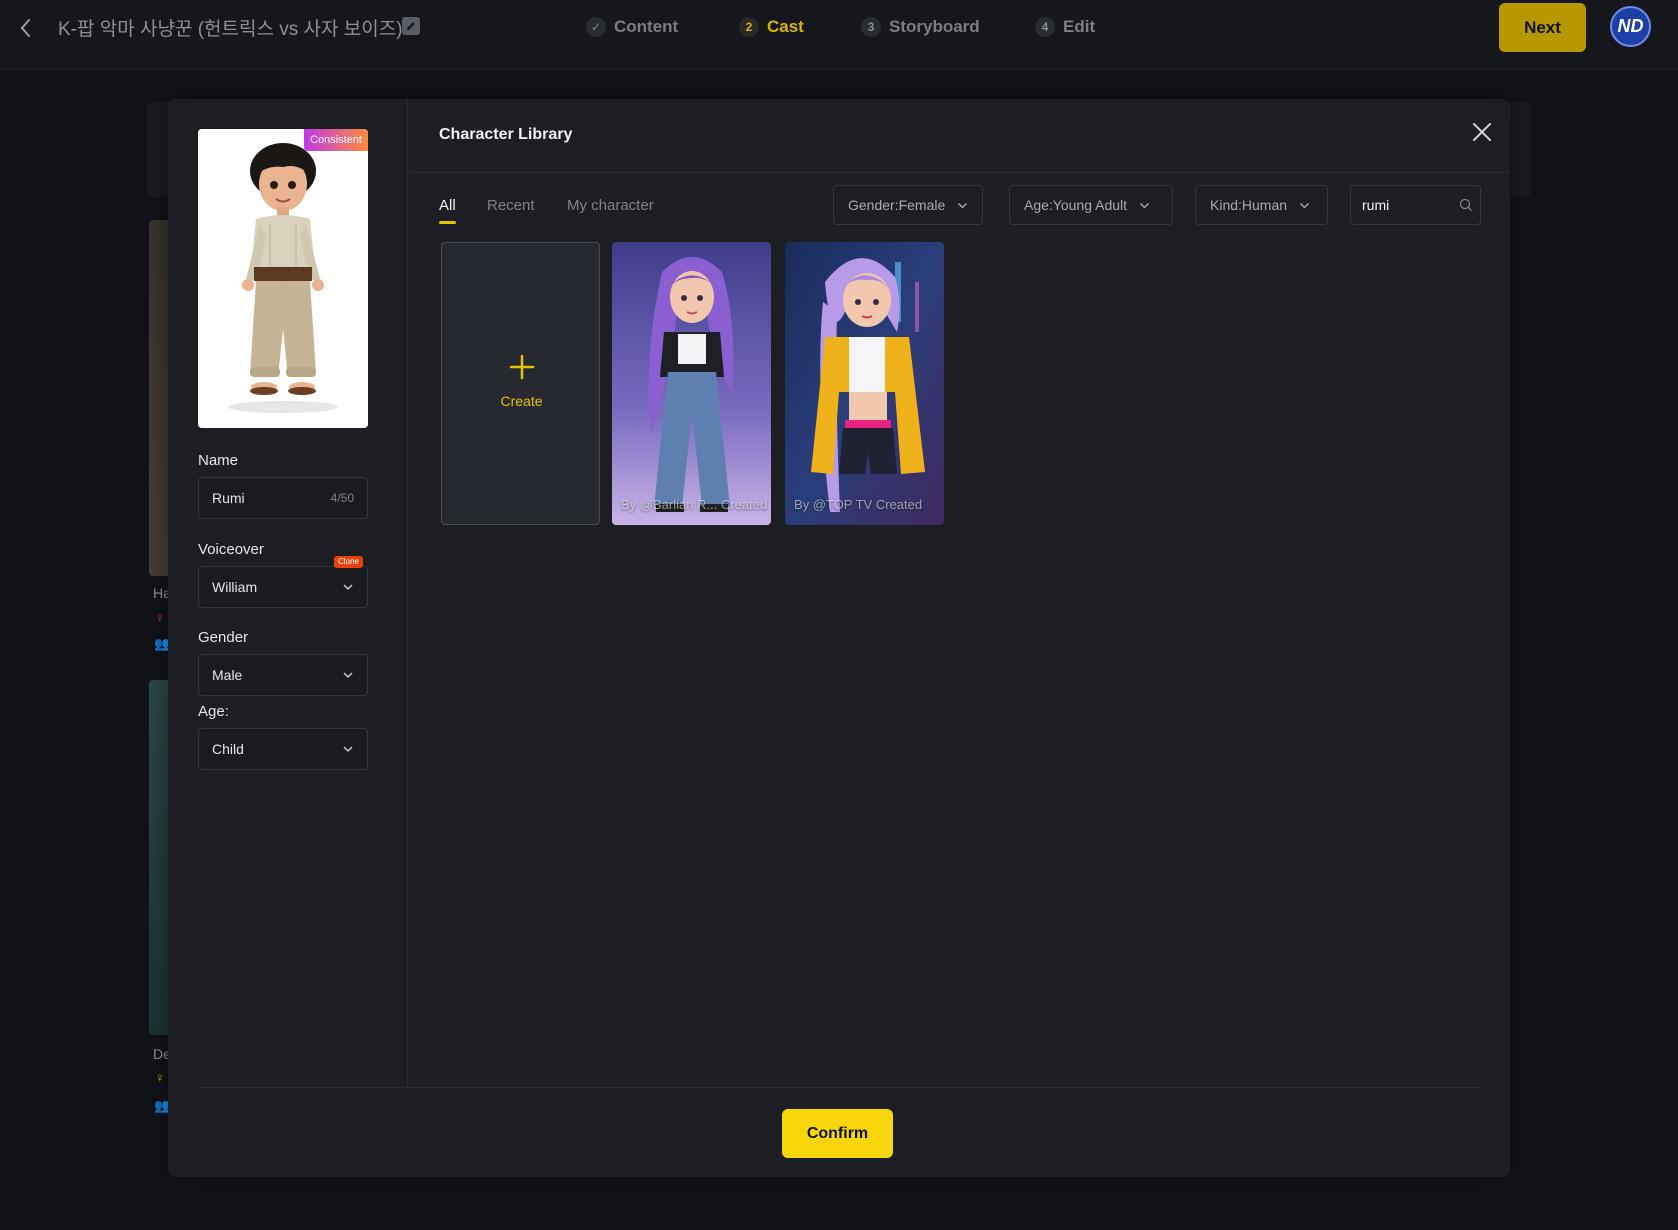 Image resolution: width=1678 pixels, height=1230 pixels. What do you see at coordinates (610, 205) in the screenshot?
I see `tab-my-character: My character` at bounding box center [610, 205].